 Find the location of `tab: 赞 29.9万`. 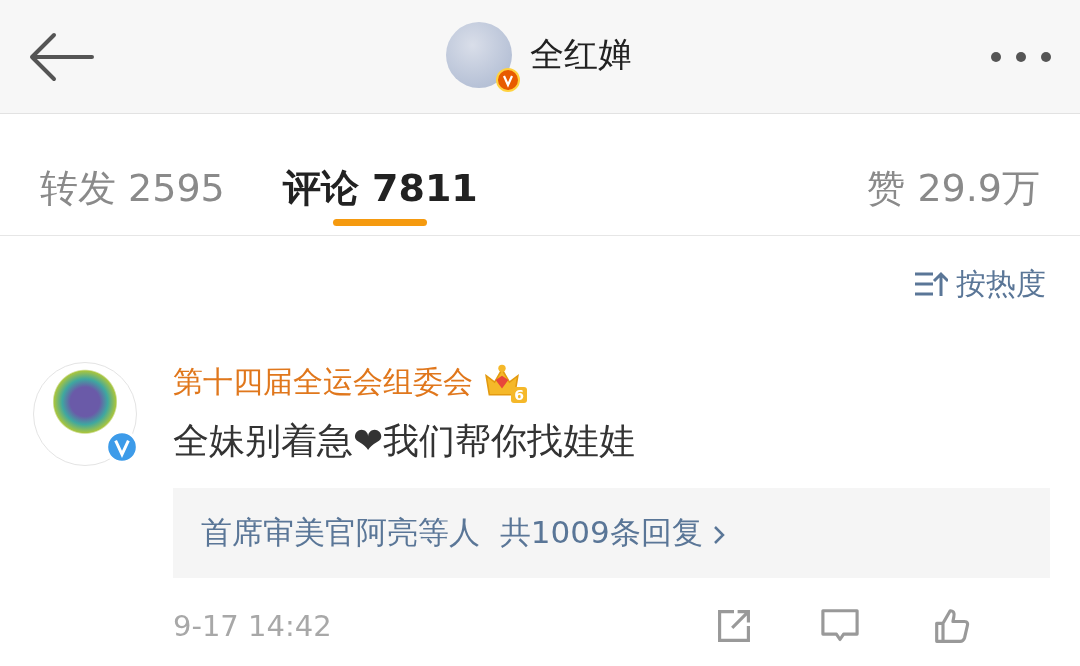

tab: 赞 29.9万 is located at coordinates (953, 174).